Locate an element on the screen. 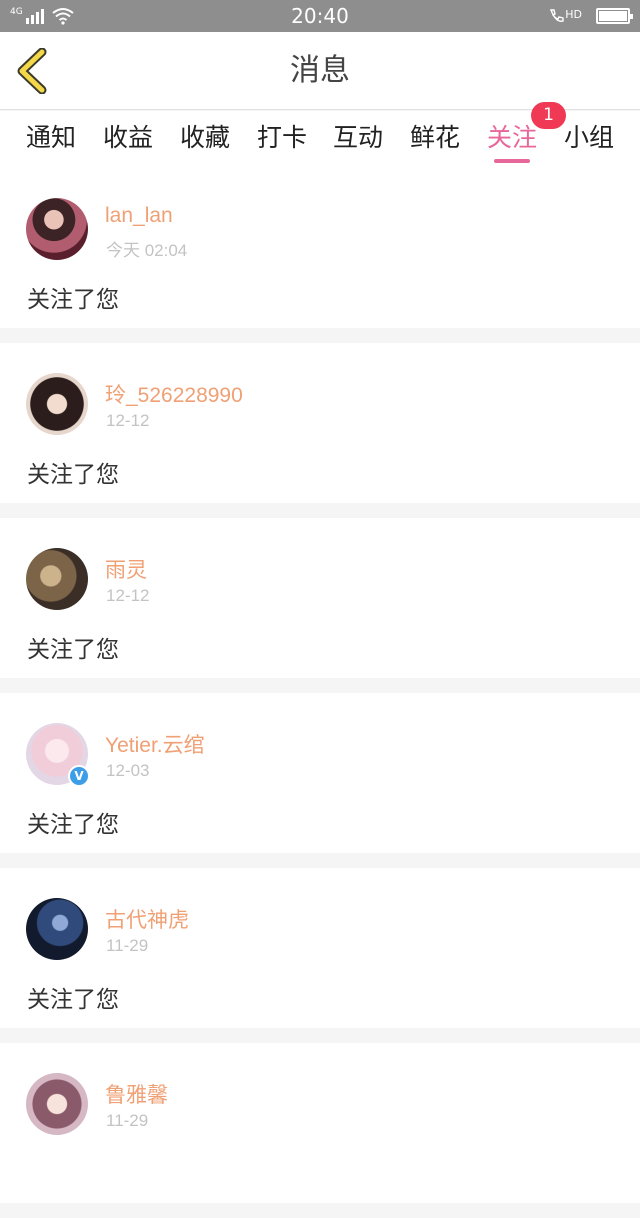  battery-icon is located at coordinates (614, 16).